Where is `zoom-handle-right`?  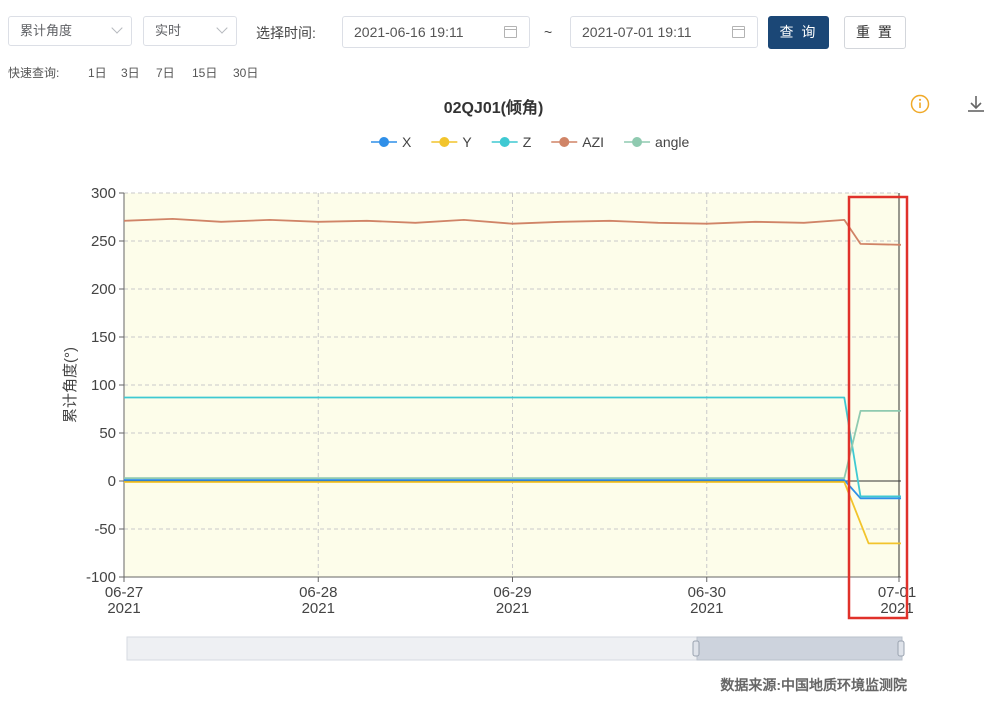
zoom-handle-right is located at coordinates (901, 648).